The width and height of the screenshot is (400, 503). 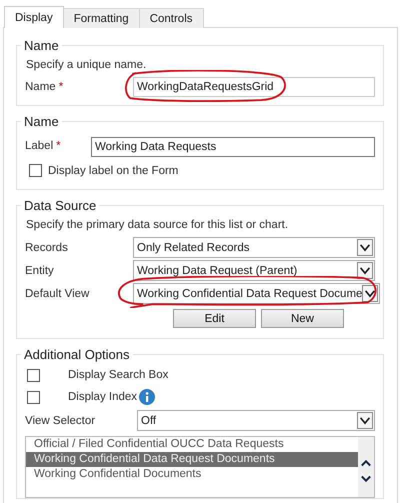 I want to click on checkbox-label: Display Index, so click(x=103, y=397).